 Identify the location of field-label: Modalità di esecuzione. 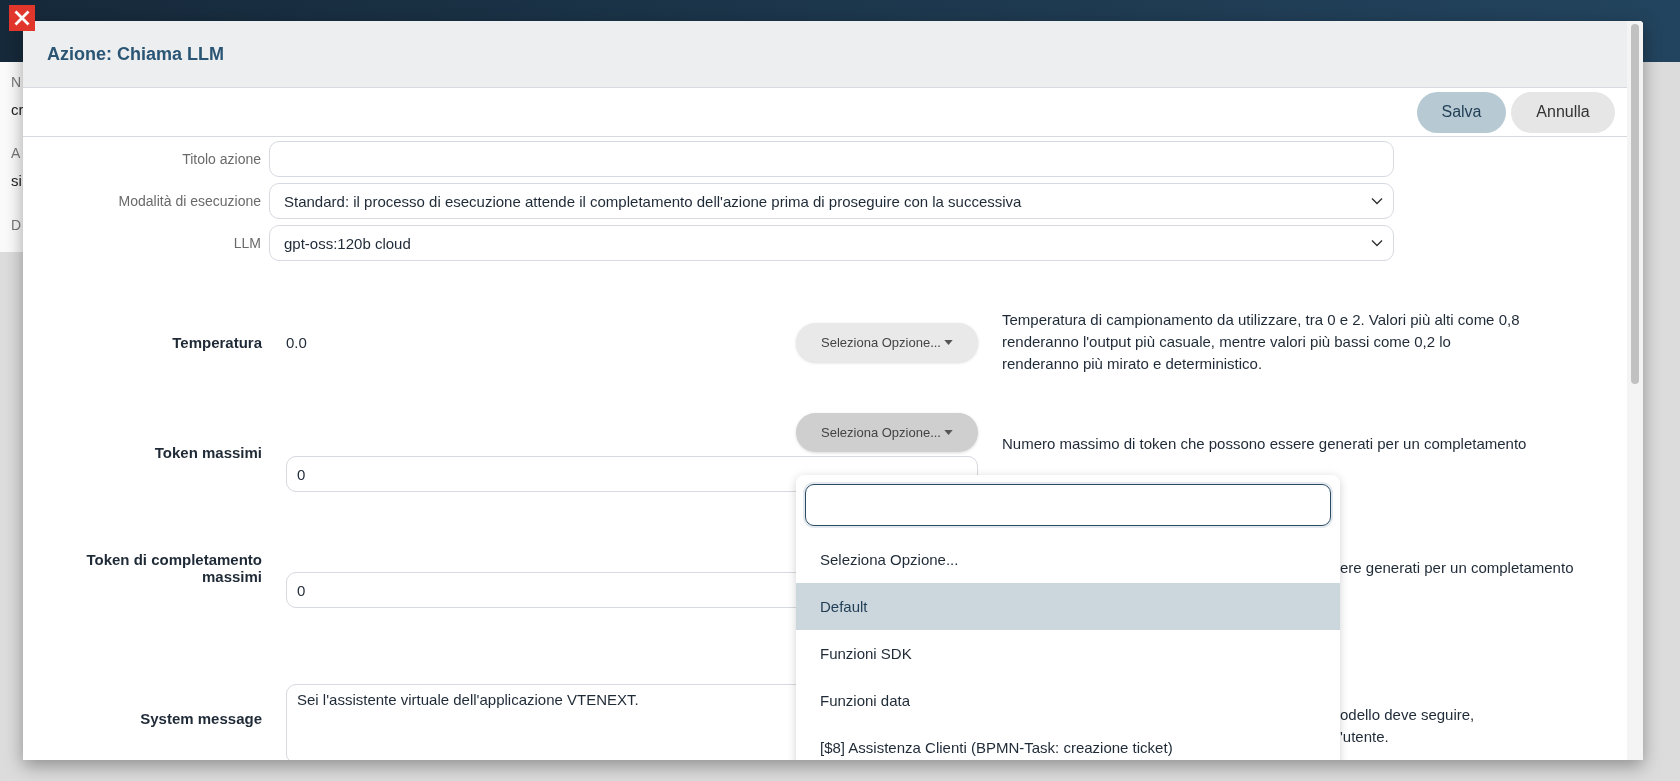
(189, 201).